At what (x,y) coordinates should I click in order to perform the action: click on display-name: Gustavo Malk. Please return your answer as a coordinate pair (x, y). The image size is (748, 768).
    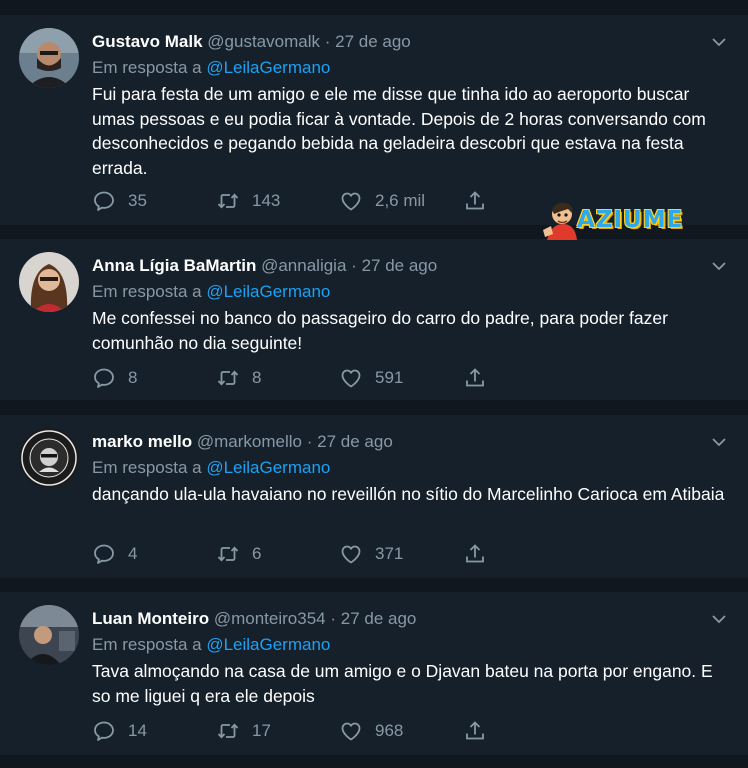
    Looking at the image, I should click on (147, 41).